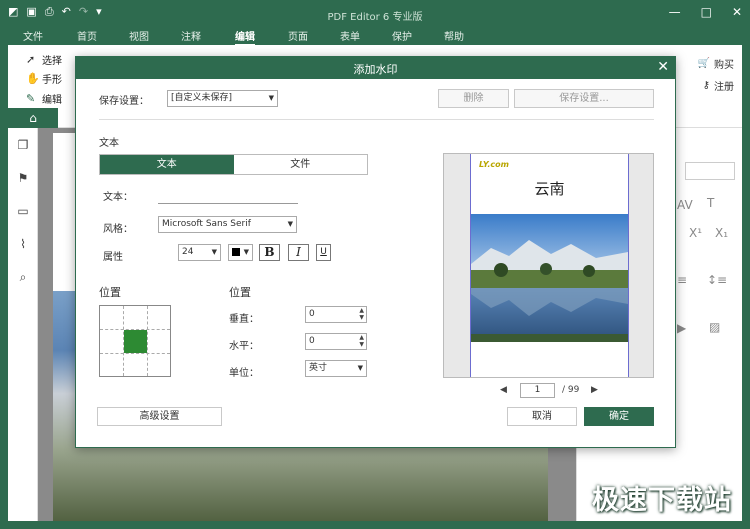  Describe the element at coordinates (206, 224) in the screenshot. I see `font-value: Microsoft Sans Serif` at that location.